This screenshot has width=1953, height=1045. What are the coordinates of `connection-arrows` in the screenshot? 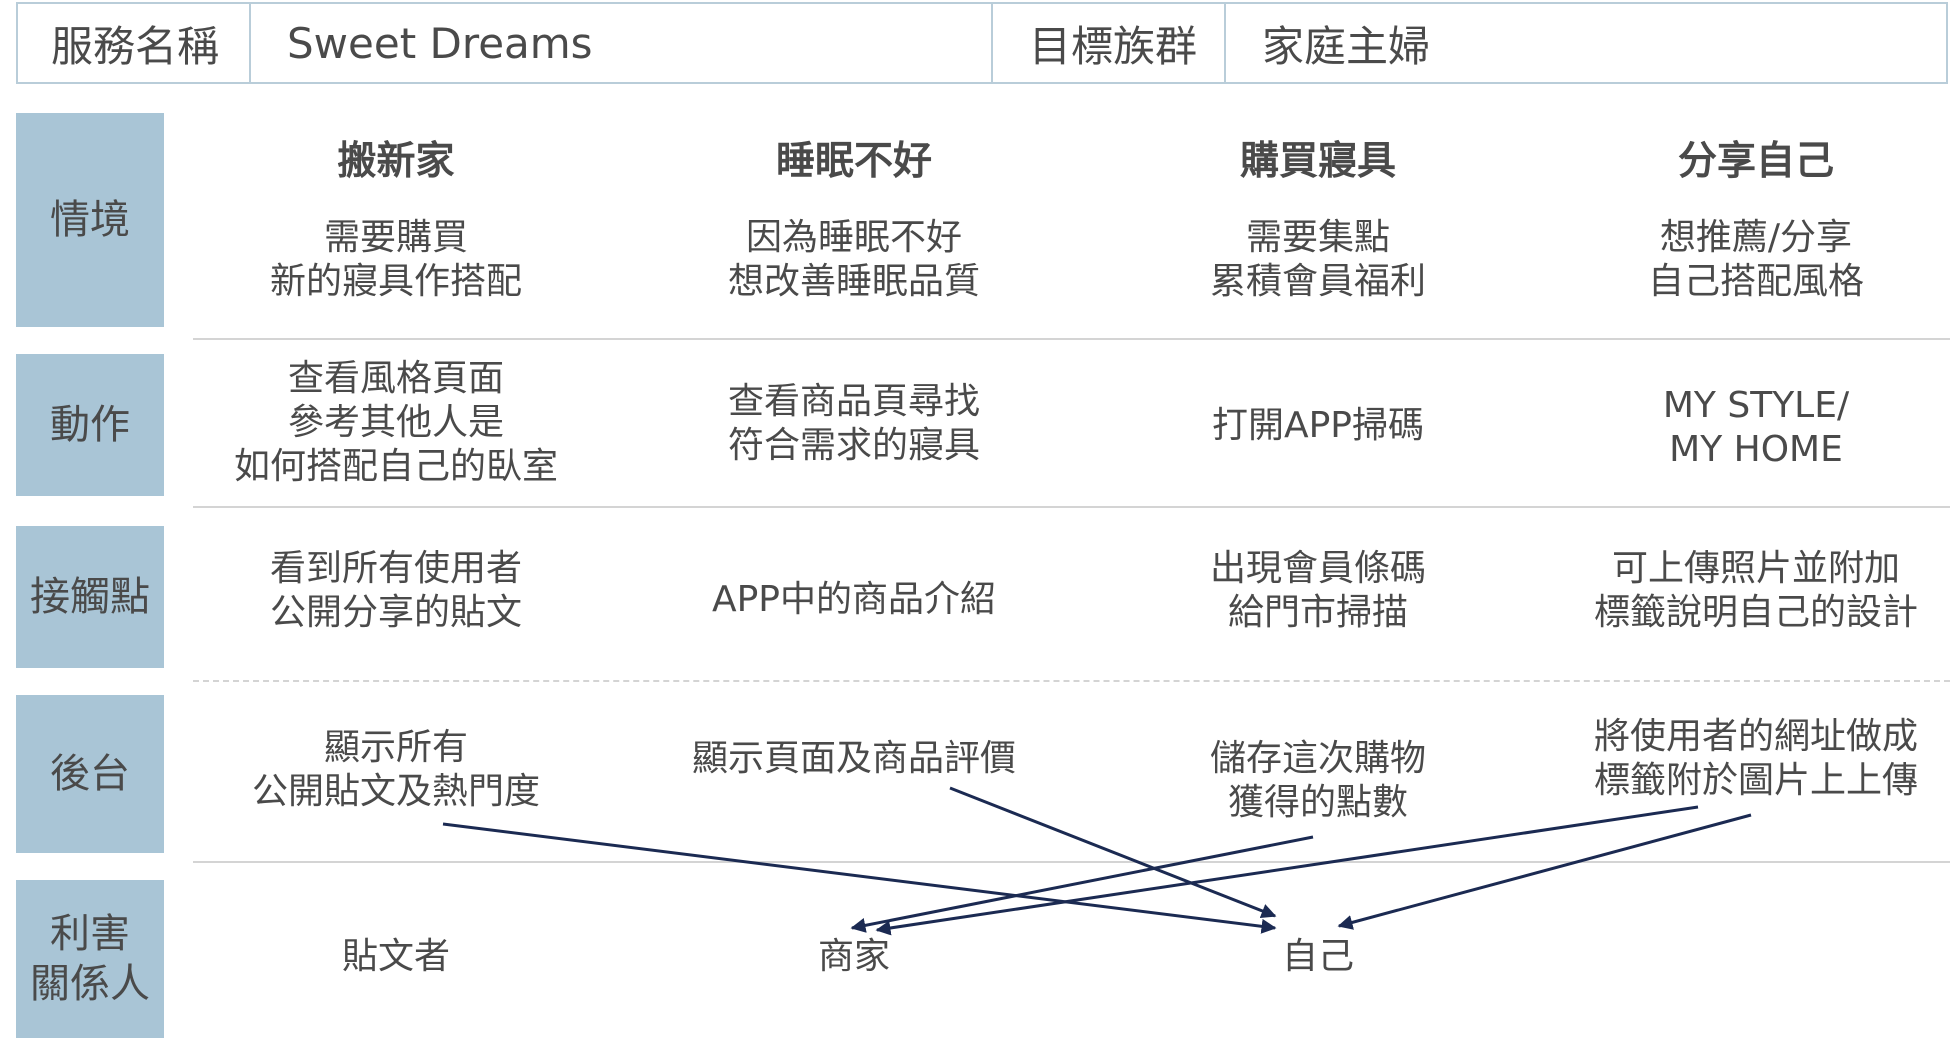 It's located at (1097, 861).